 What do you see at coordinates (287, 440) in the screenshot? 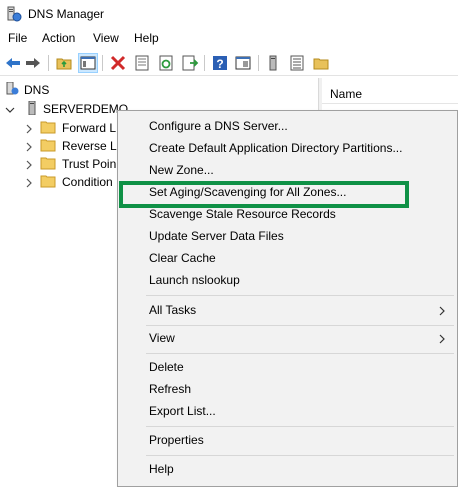
I see `menu-item-properties: Properties` at bounding box center [287, 440].